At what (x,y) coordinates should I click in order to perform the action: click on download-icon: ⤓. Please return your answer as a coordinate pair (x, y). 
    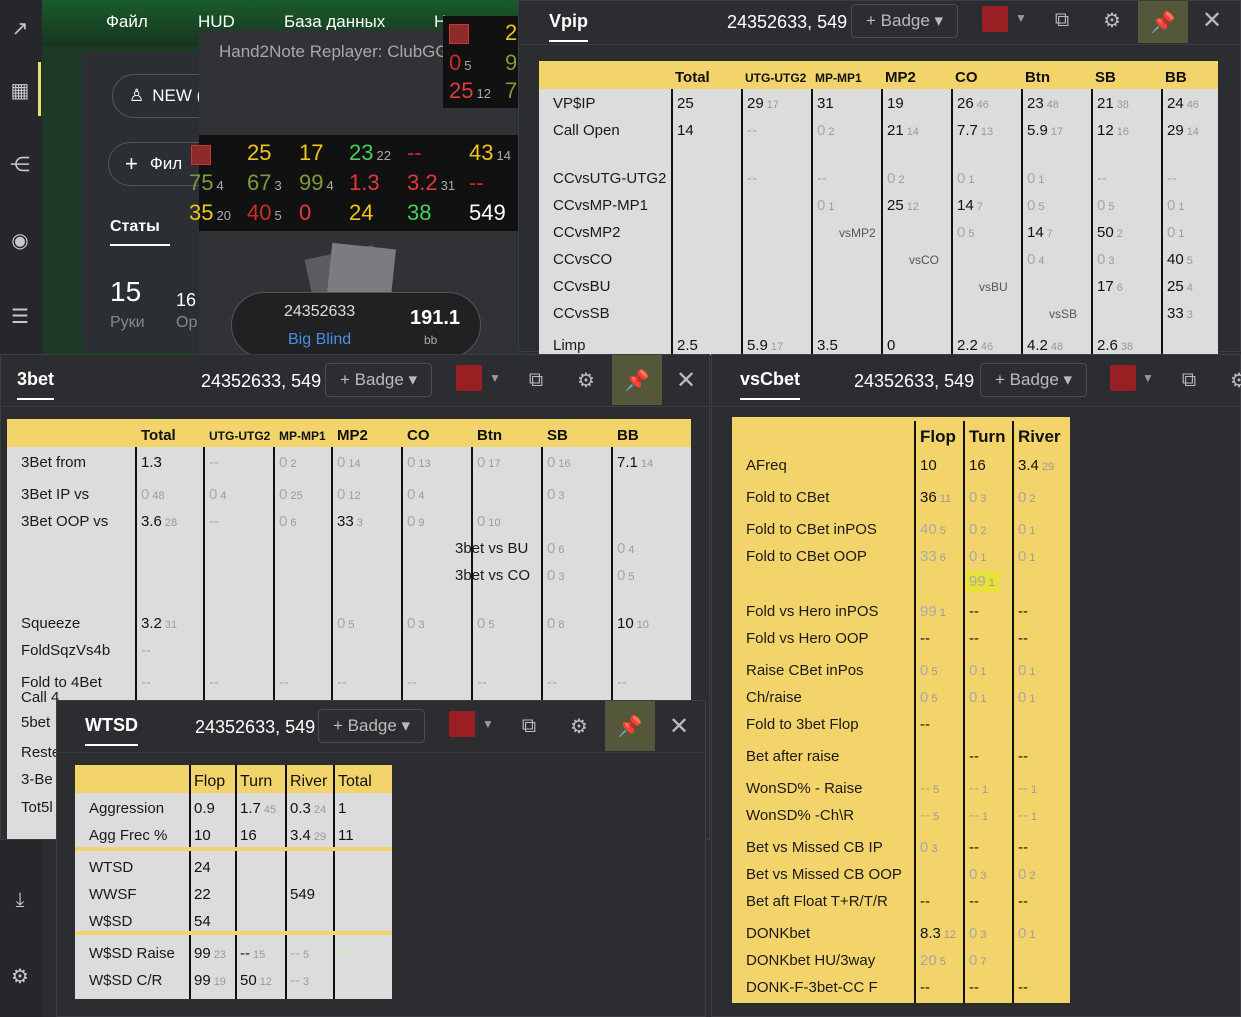
    Looking at the image, I should click on (20, 900).